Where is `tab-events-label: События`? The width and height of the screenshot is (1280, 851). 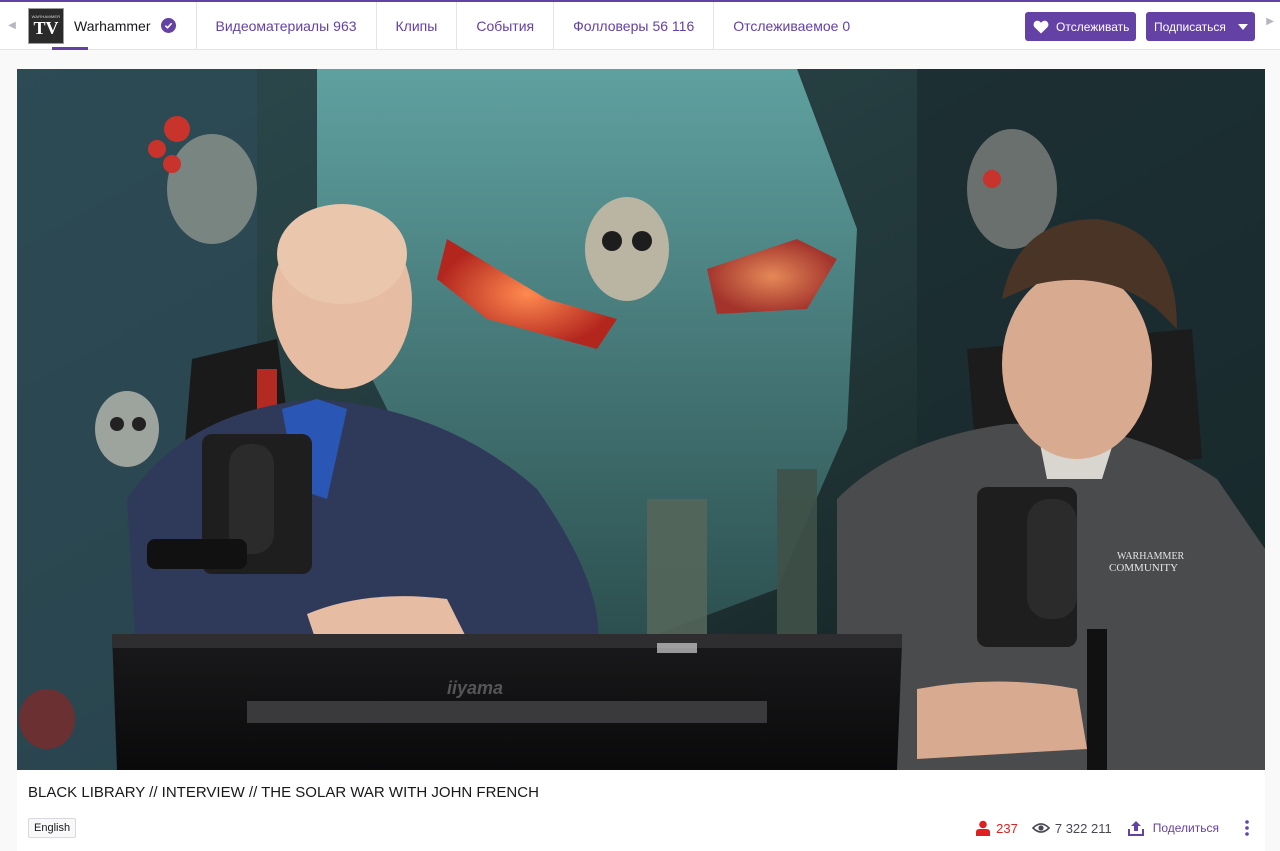 tab-events-label: События is located at coordinates (505, 25).